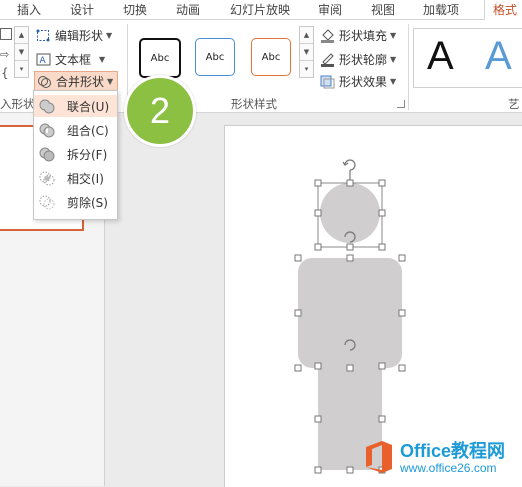 Image resolution: width=522 pixels, height=487 pixels. I want to click on brace-shape-icon: {, so click(5, 73).